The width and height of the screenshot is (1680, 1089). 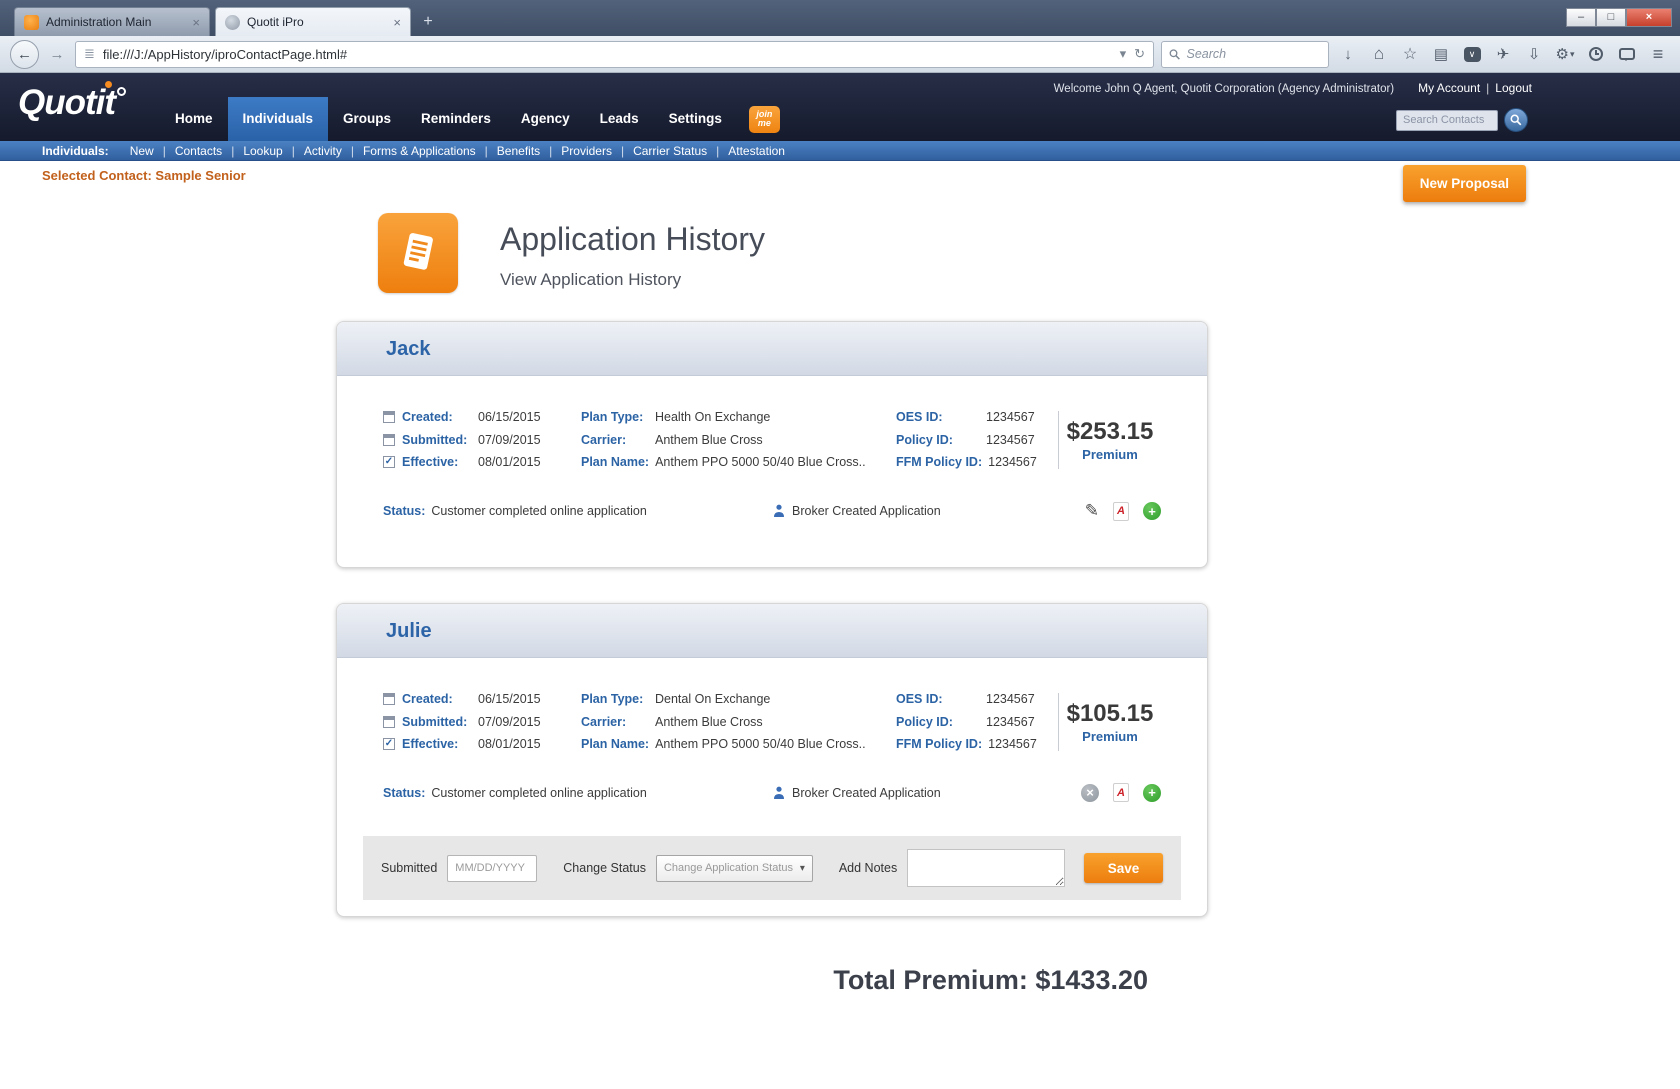 I want to click on selected-contact: Selected Contact: Sample Senior, so click(x=144, y=175).